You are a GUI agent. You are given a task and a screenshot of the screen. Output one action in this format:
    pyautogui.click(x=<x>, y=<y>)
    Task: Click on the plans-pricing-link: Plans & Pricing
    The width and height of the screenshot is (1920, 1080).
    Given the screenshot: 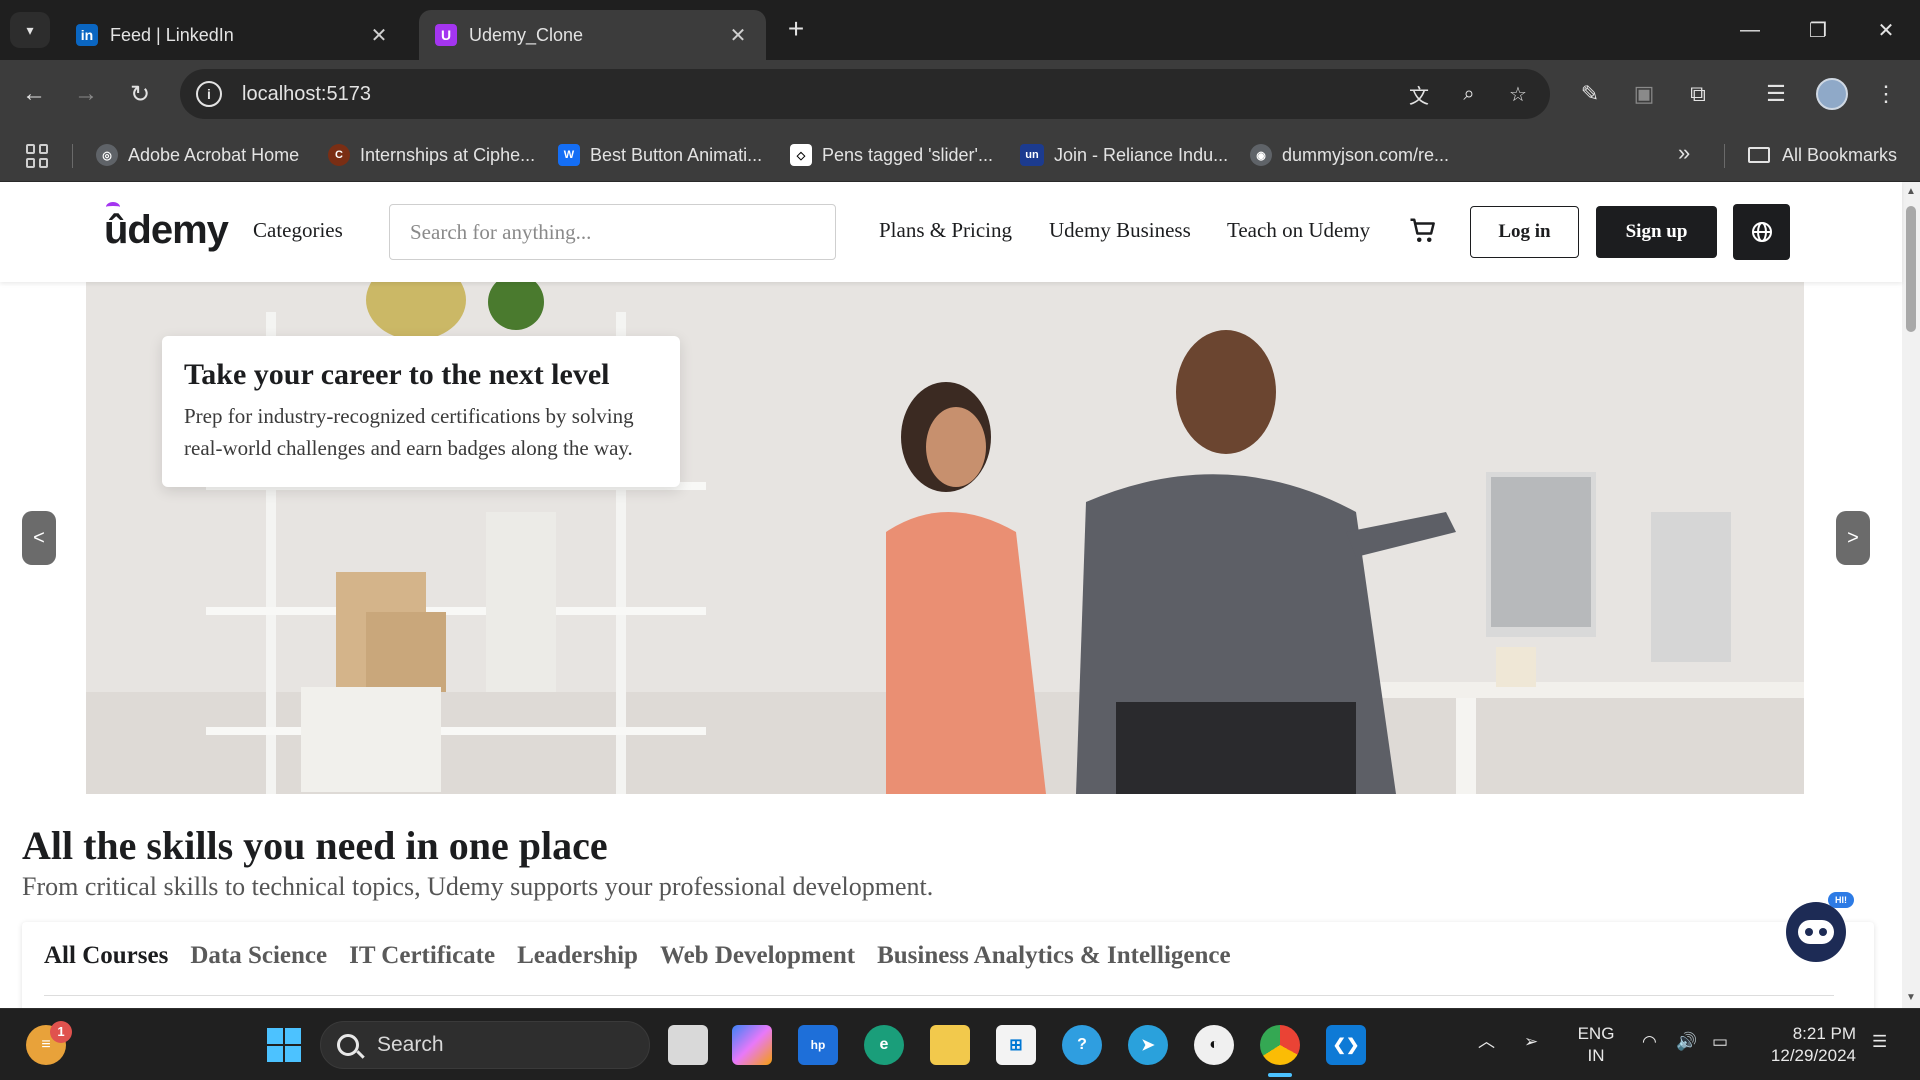 What is the action you would take?
    pyautogui.click(x=945, y=230)
    